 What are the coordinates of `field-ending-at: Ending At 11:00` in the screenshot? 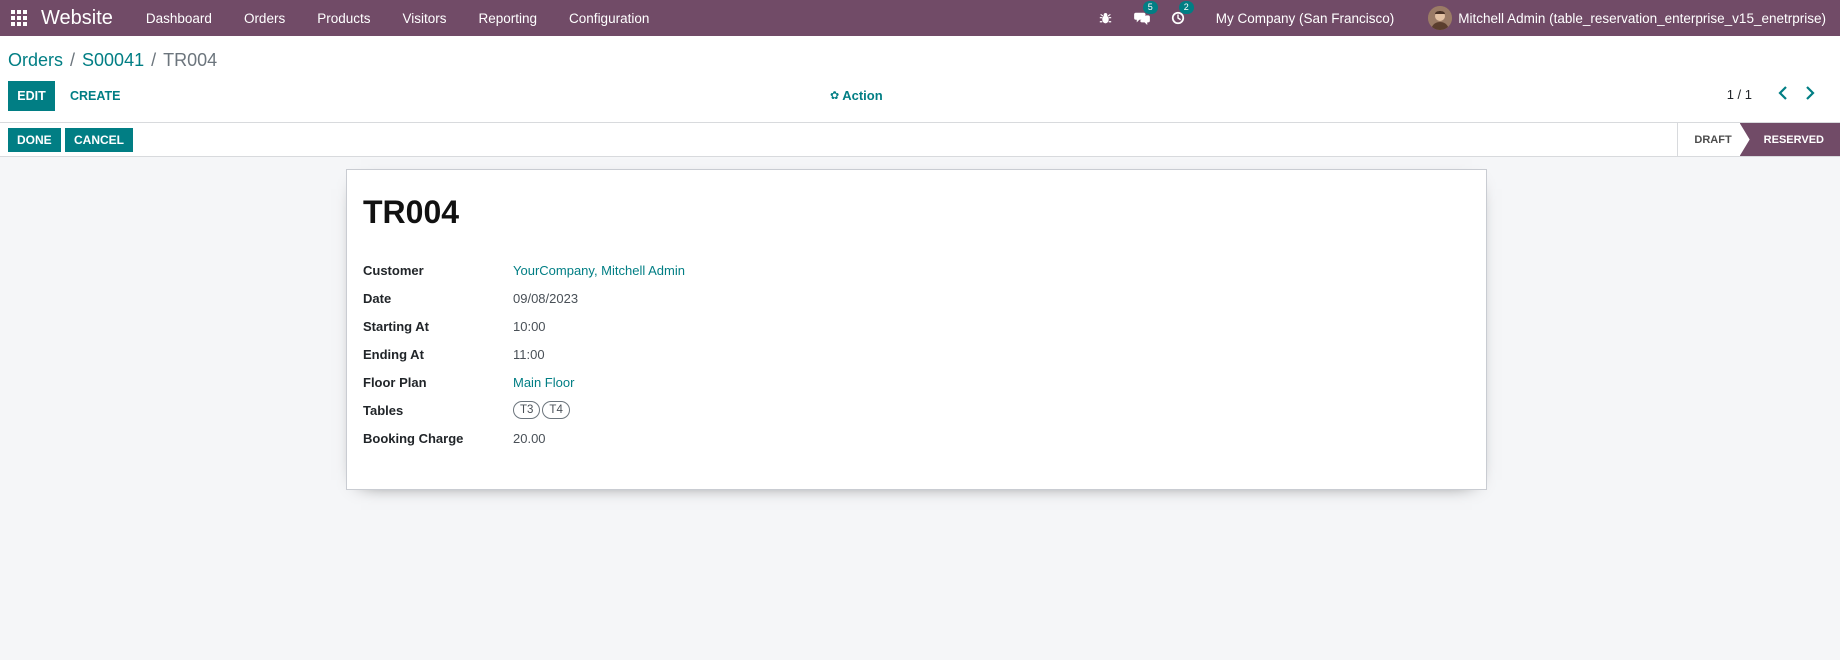 It's located at (454, 354).